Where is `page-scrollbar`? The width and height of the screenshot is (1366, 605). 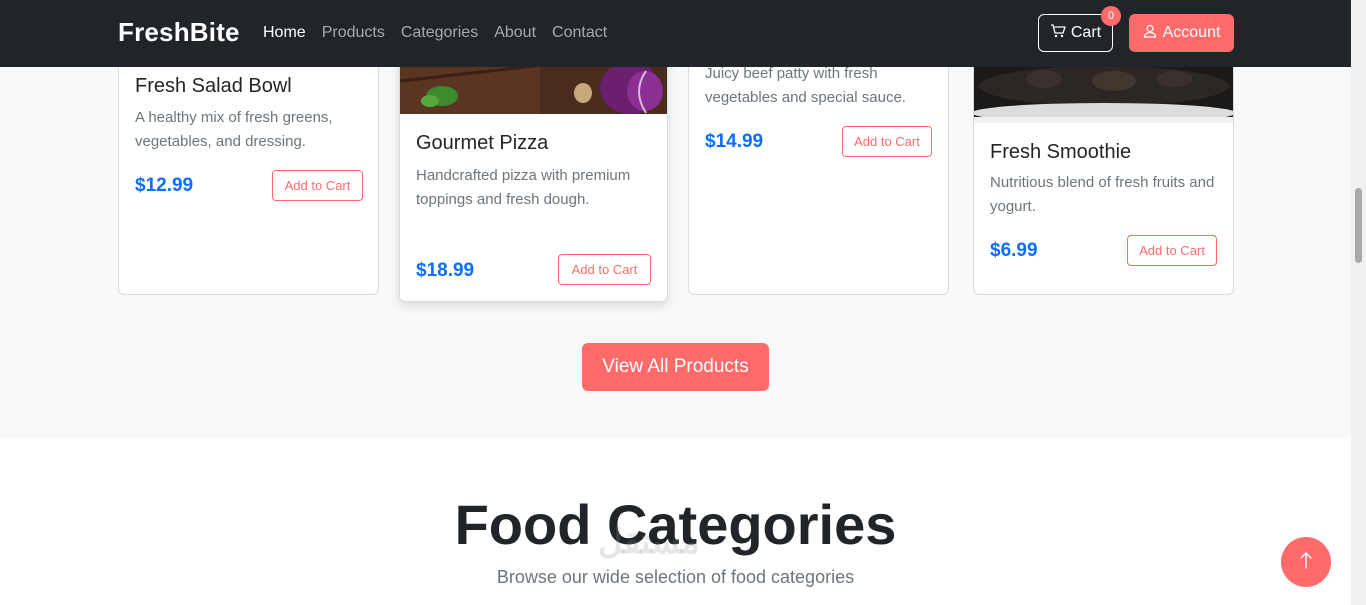 page-scrollbar is located at coordinates (1358, 302).